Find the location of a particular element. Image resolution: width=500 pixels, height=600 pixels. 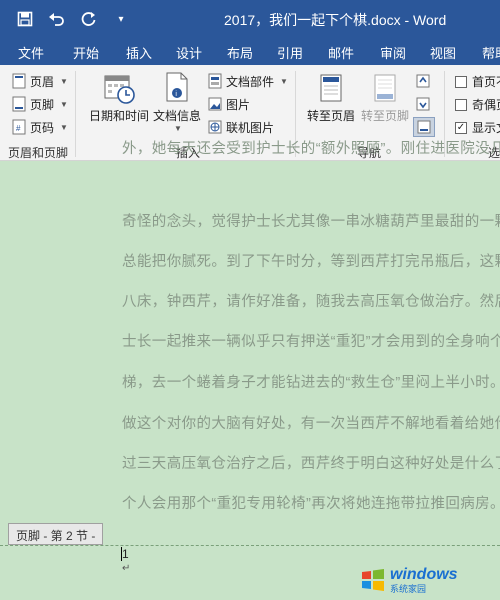

text-line: 个人会用那个“重犯专用轮椅”再次将她连拖带拉推回病房。 is located at coordinates (311, 504).